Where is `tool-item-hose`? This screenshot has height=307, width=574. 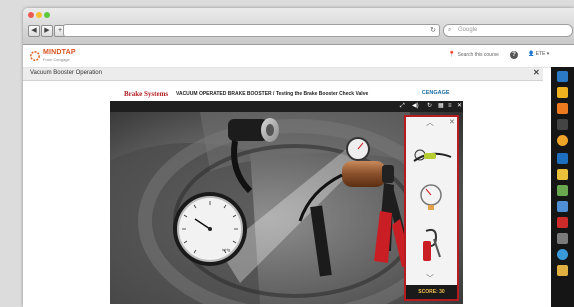 tool-item-hose is located at coordinates (432, 244).